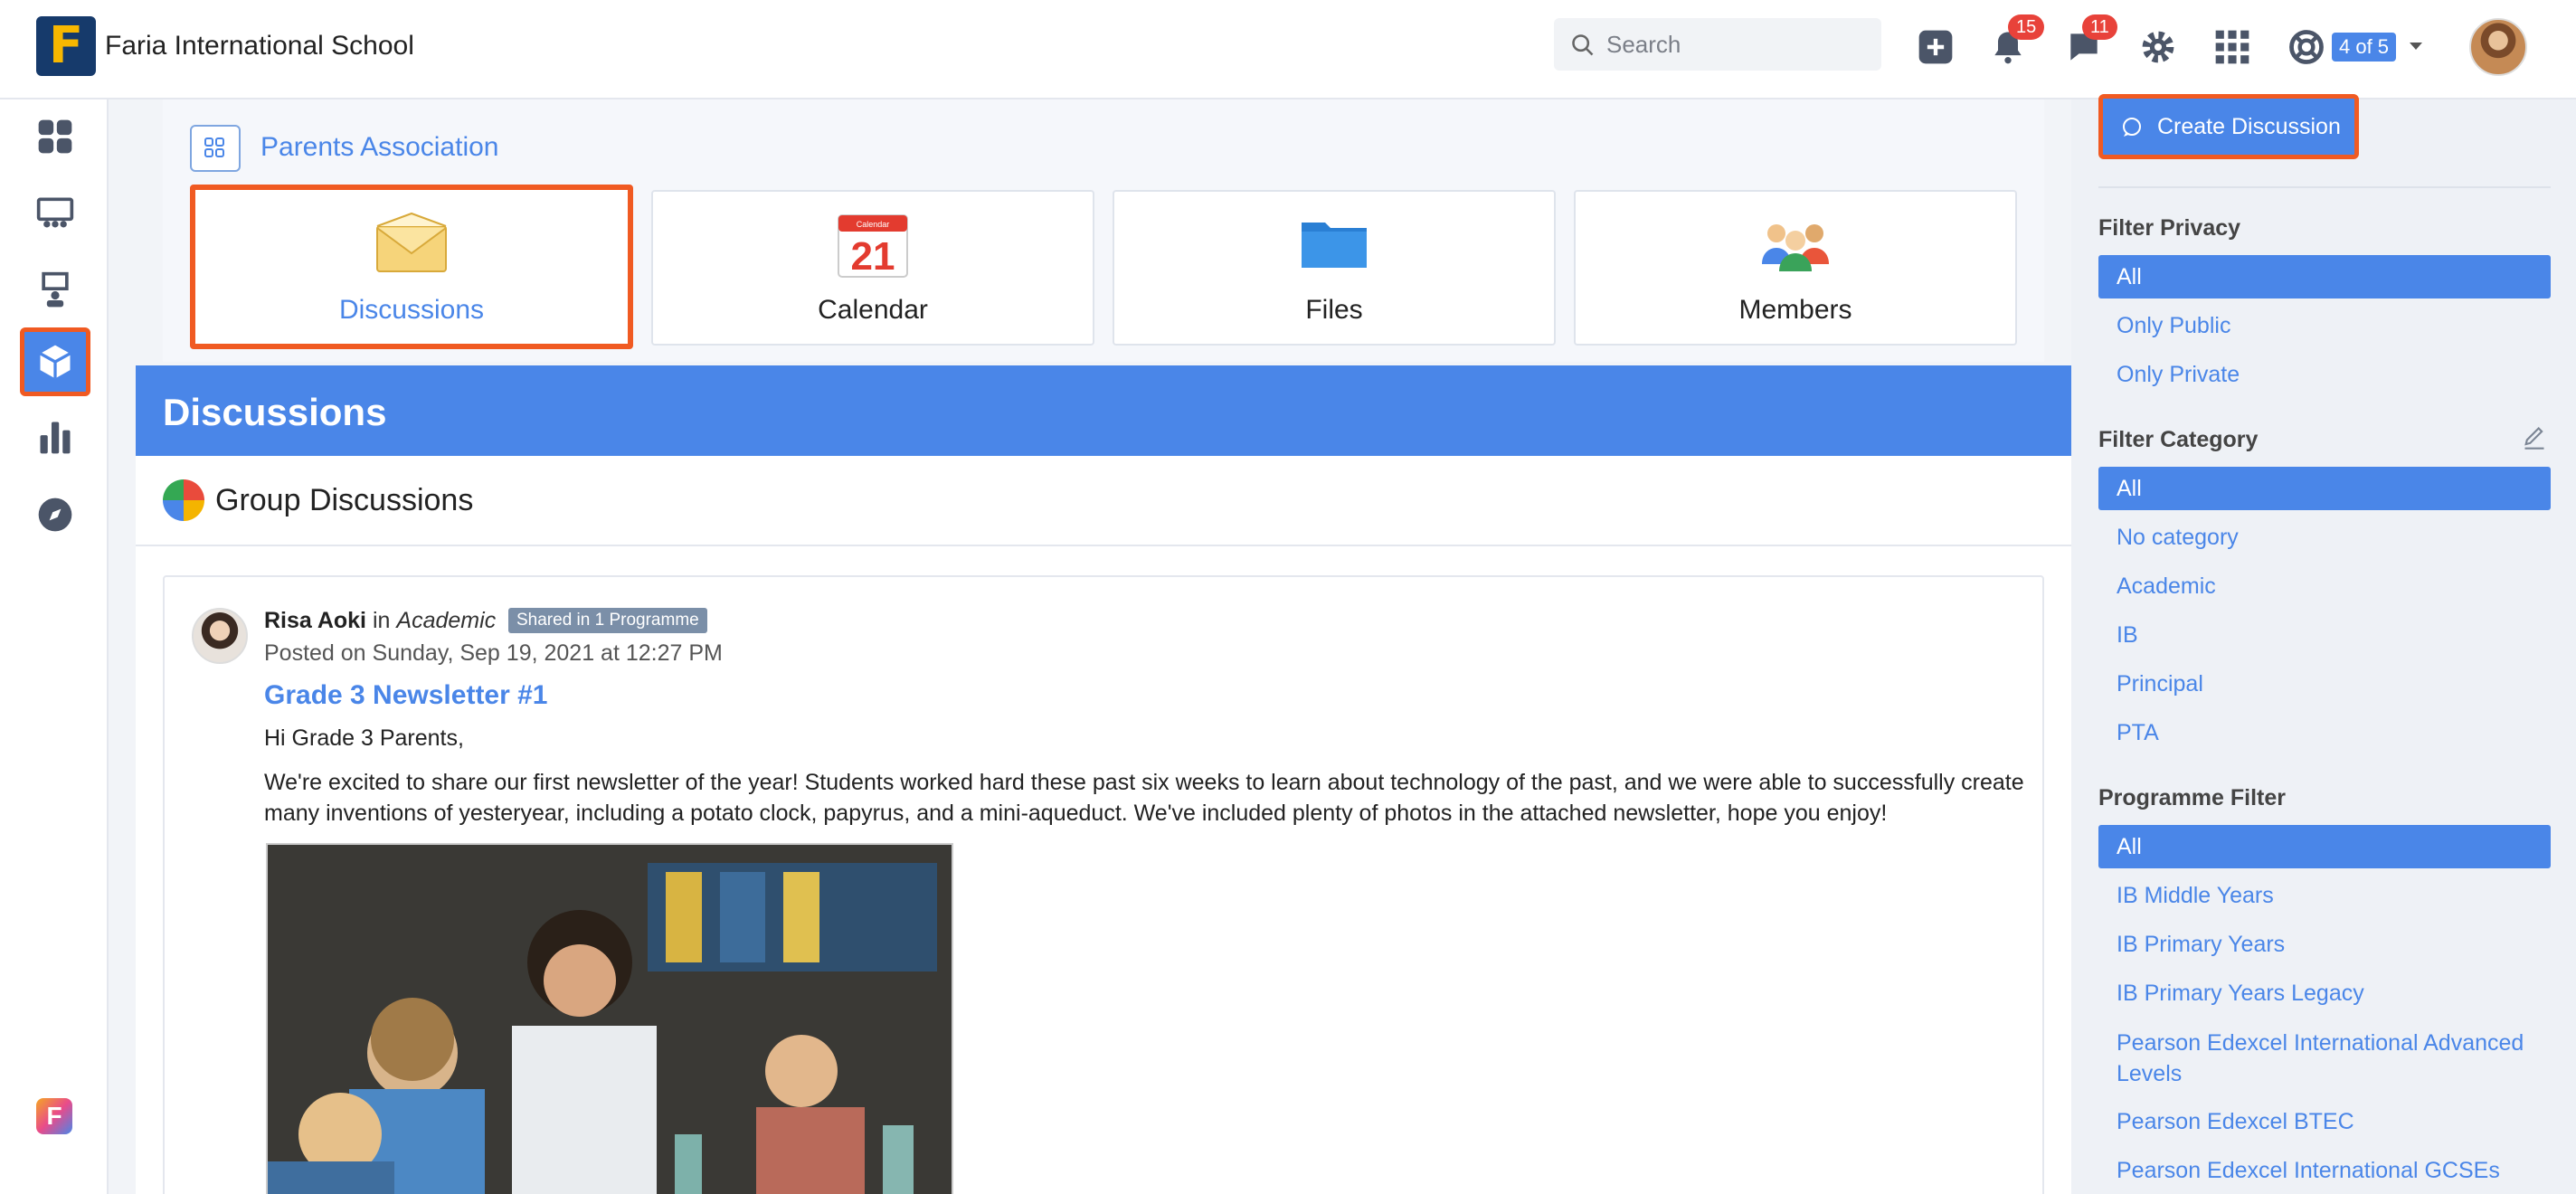  I want to click on category-filter-principal: Principal, so click(2324, 684).